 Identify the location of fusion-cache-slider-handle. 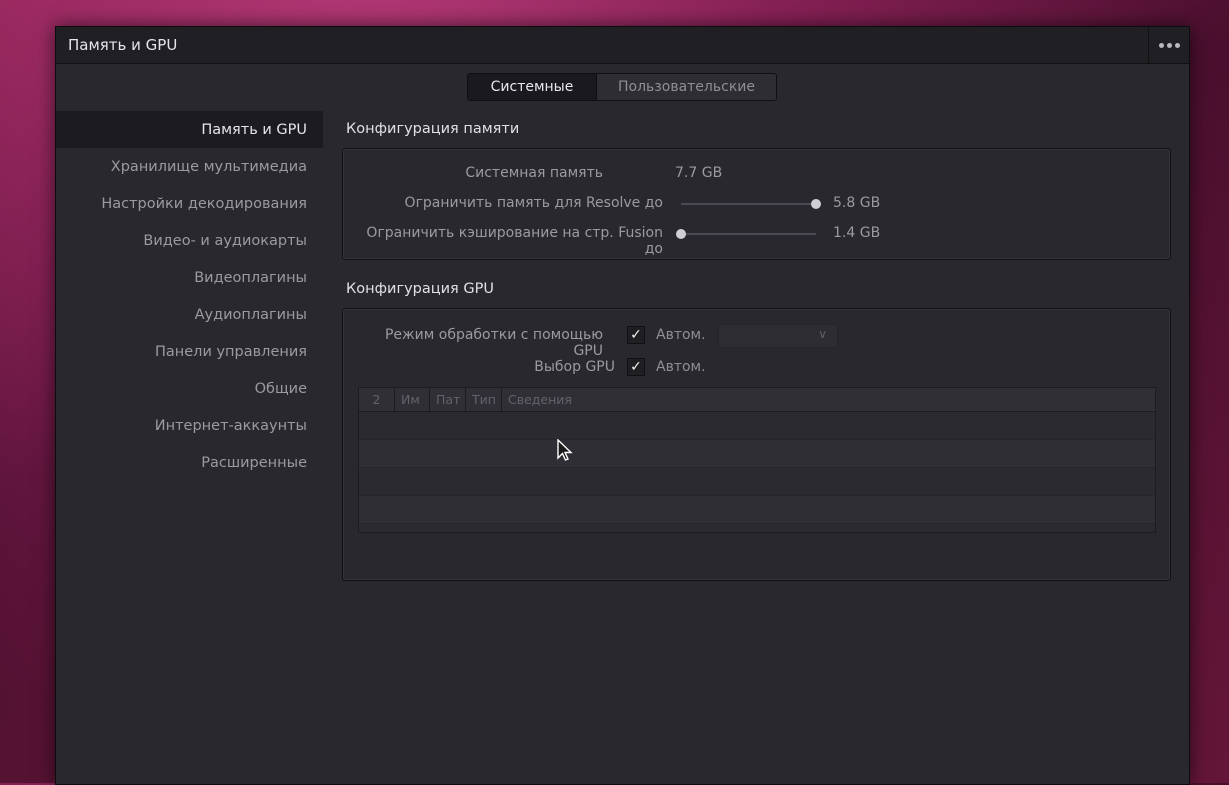
(681, 234).